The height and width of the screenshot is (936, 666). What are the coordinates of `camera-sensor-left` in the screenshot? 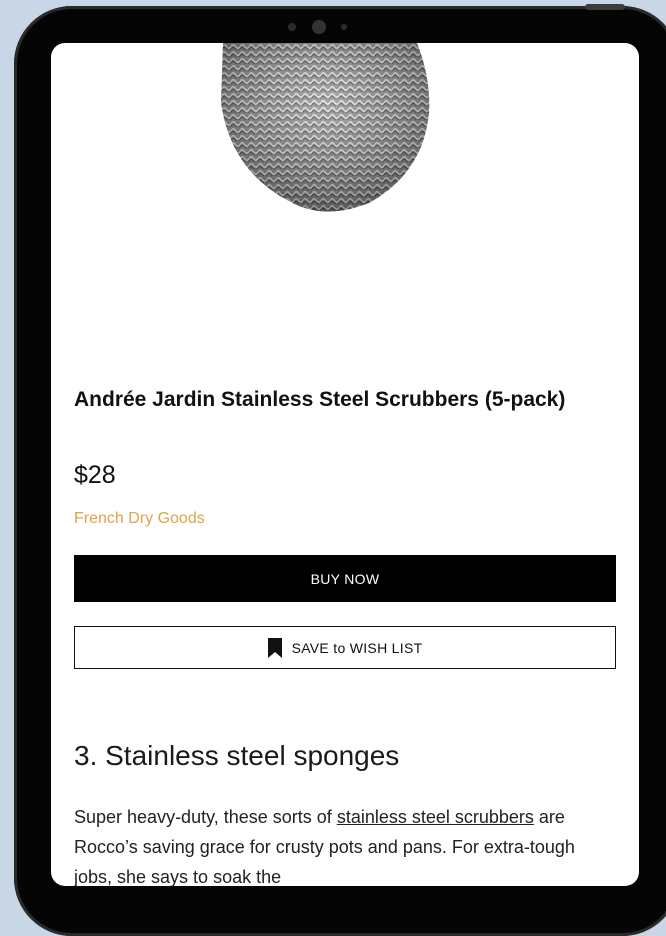 It's located at (292, 27).